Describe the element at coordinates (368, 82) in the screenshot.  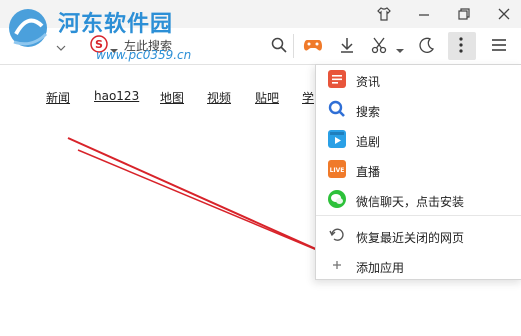
I see `menu-item-label: 资讯` at that location.